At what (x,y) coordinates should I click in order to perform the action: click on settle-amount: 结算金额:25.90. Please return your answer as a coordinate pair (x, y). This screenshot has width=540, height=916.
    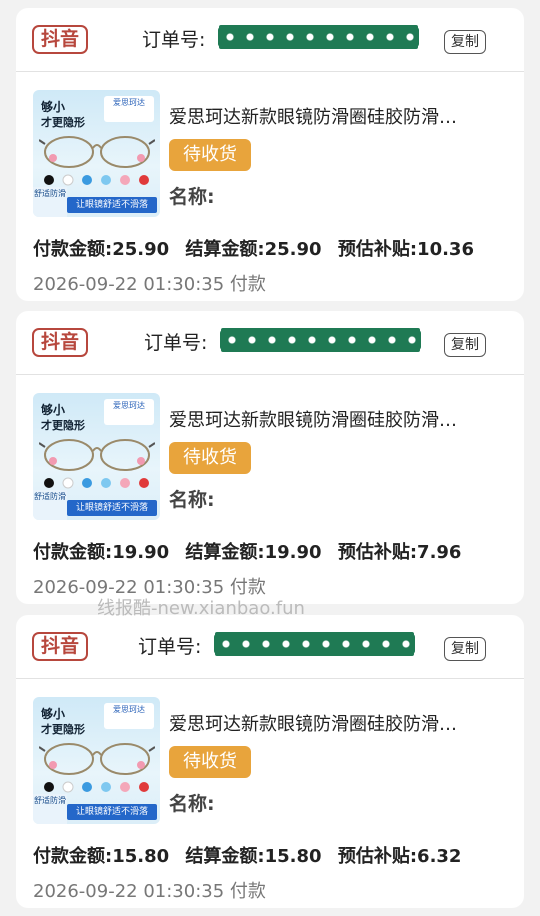
    Looking at the image, I should click on (253, 249).